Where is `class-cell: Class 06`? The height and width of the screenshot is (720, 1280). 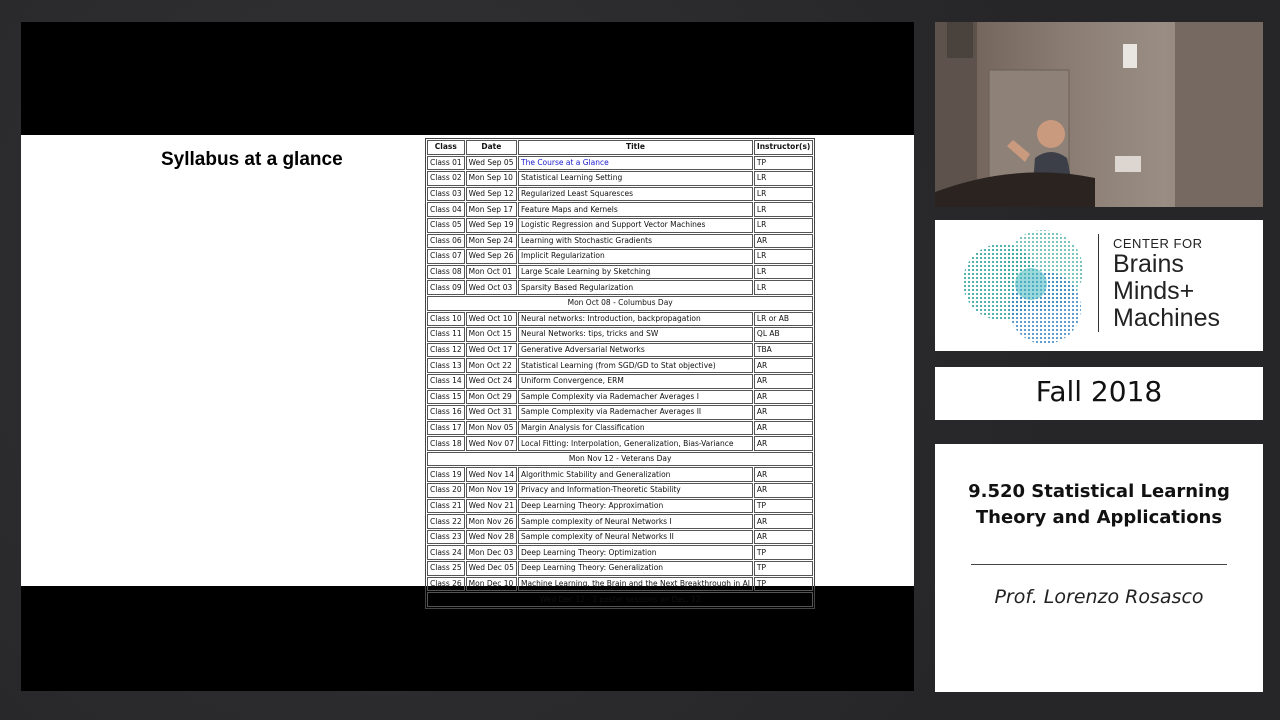
class-cell: Class 06 is located at coordinates (446, 241).